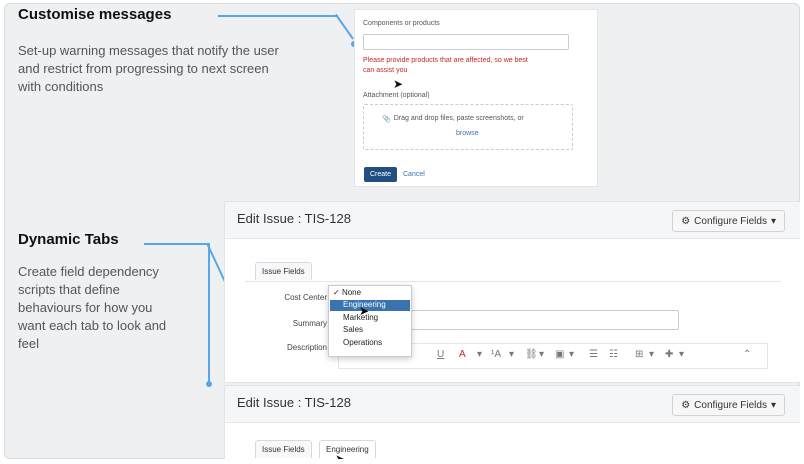 This screenshot has height=464, width=804. I want to click on components-label: Components or products, so click(401, 23).